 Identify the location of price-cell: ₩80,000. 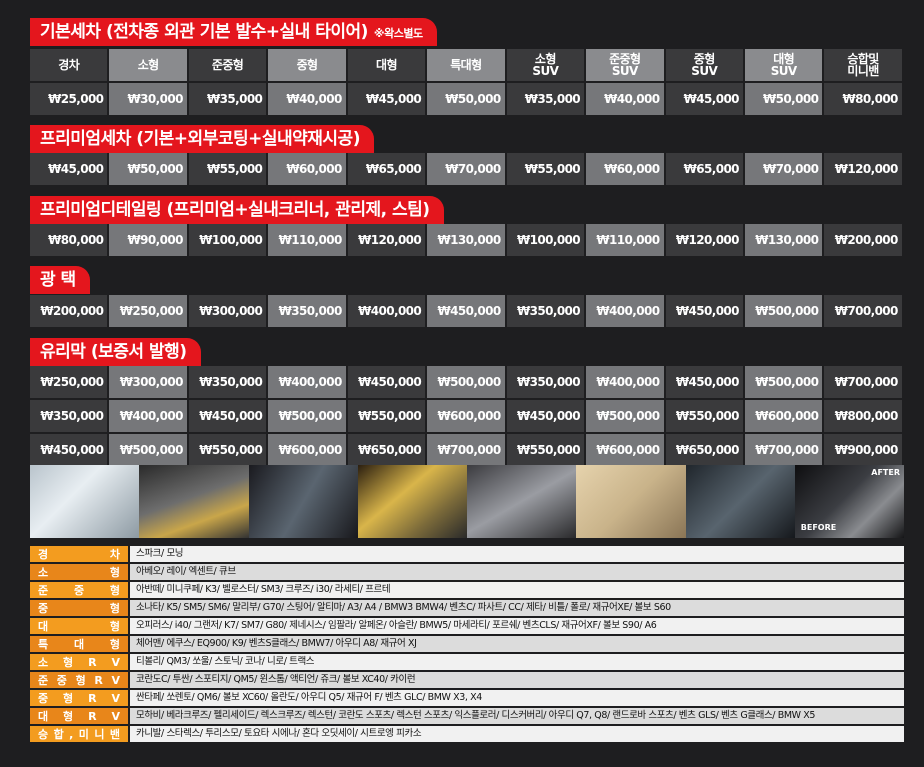
(69, 240).